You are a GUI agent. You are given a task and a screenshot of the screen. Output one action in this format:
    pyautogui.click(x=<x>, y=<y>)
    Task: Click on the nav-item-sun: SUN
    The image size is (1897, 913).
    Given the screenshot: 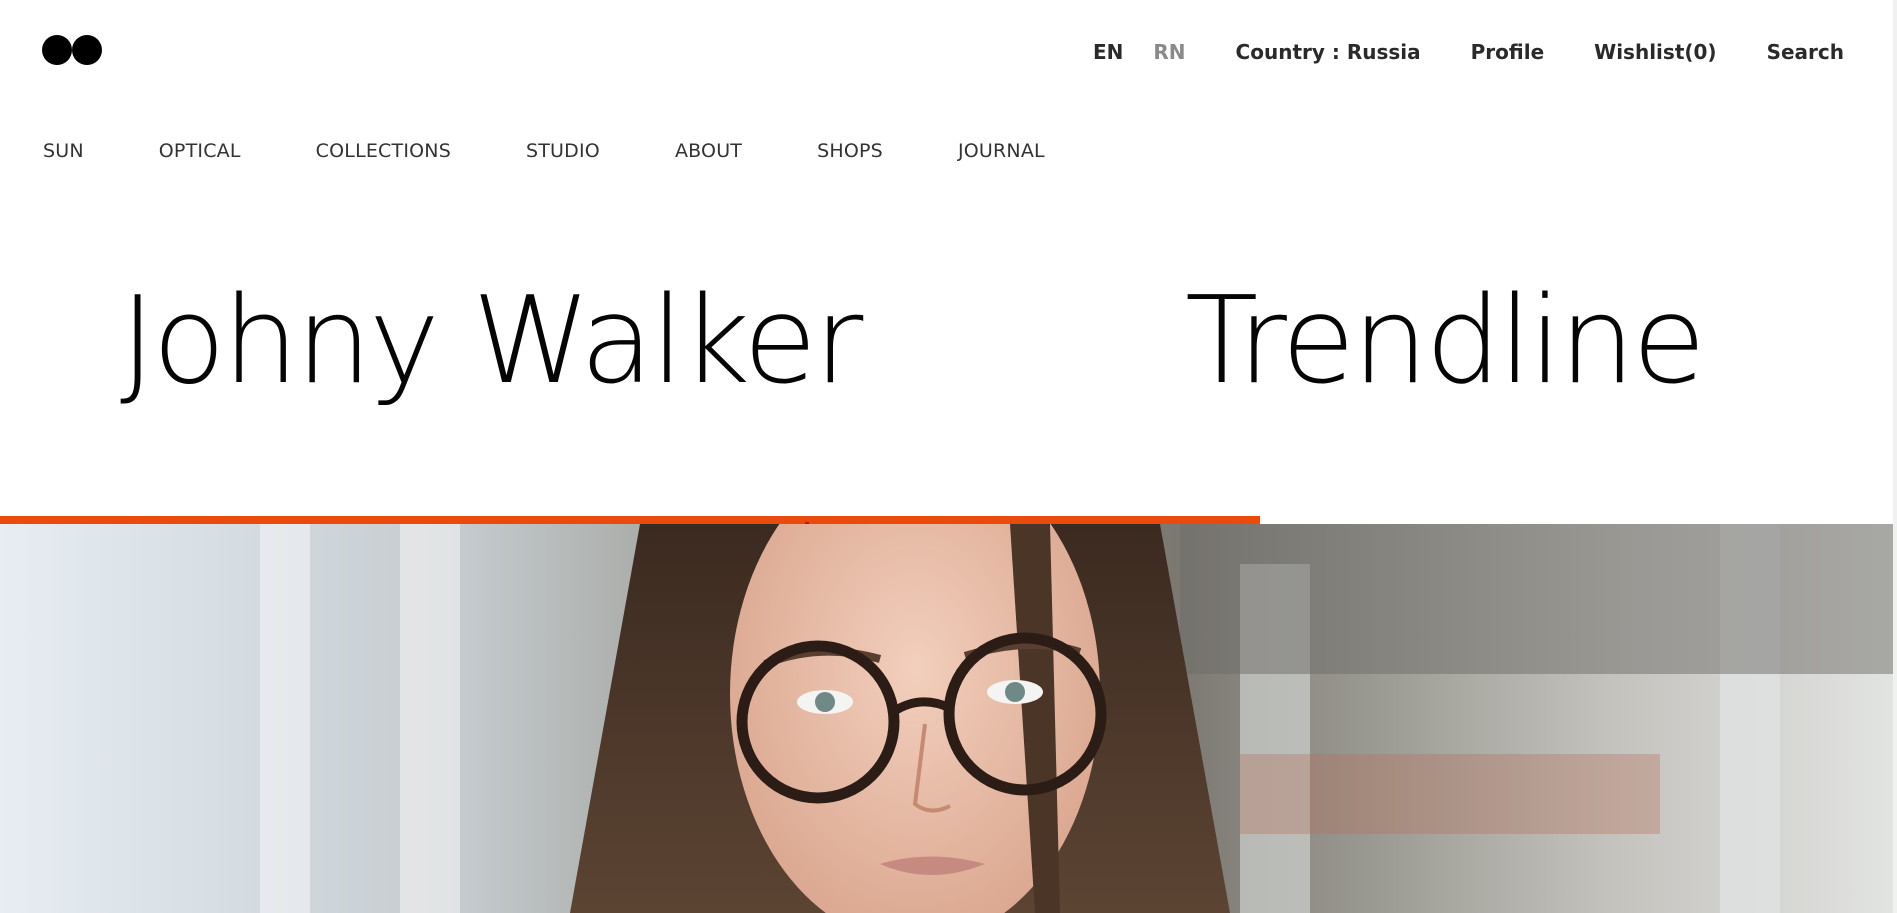 What is the action you would take?
    pyautogui.click(x=63, y=151)
    